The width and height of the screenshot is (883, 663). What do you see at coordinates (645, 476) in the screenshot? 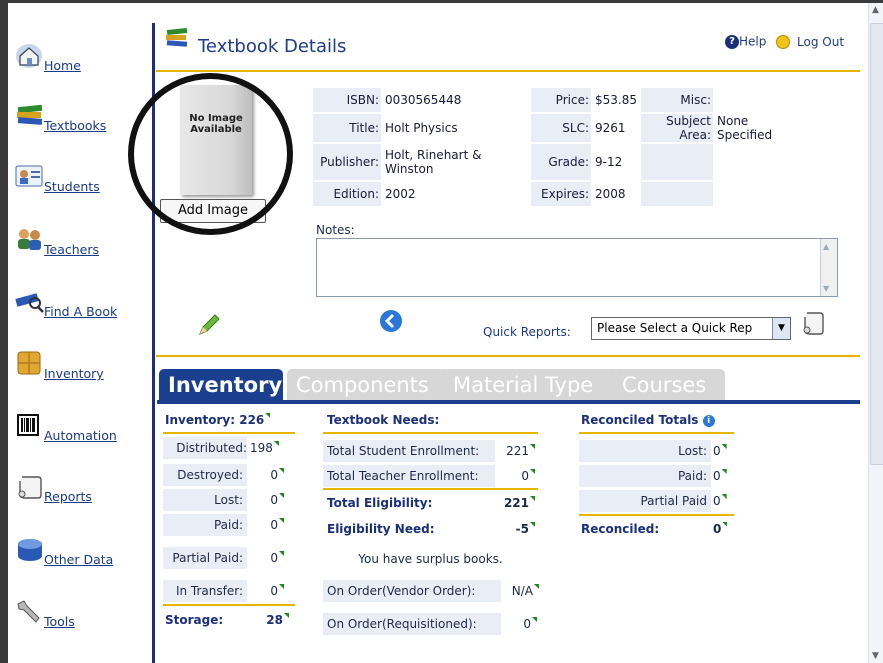
I see `reconciled-paid-label: Paid:` at bounding box center [645, 476].